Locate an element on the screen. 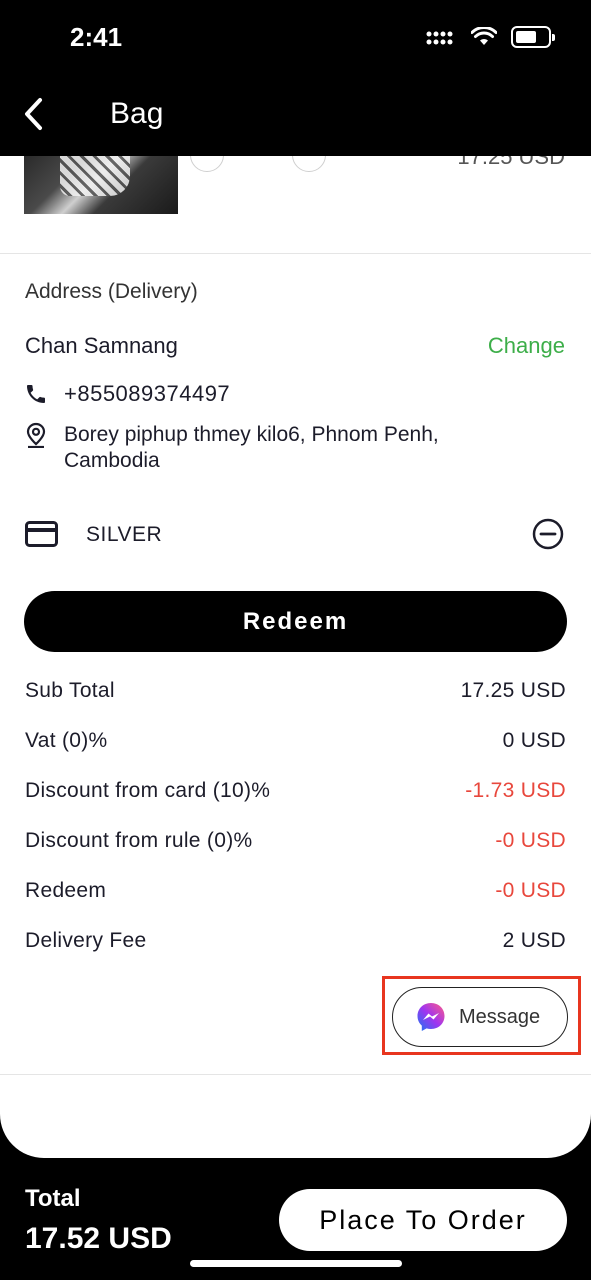 Image resolution: width=591 pixels, height=1280 pixels. summary-row-subtotal: Sub Total 17.25 USD is located at coordinates (295, 694).